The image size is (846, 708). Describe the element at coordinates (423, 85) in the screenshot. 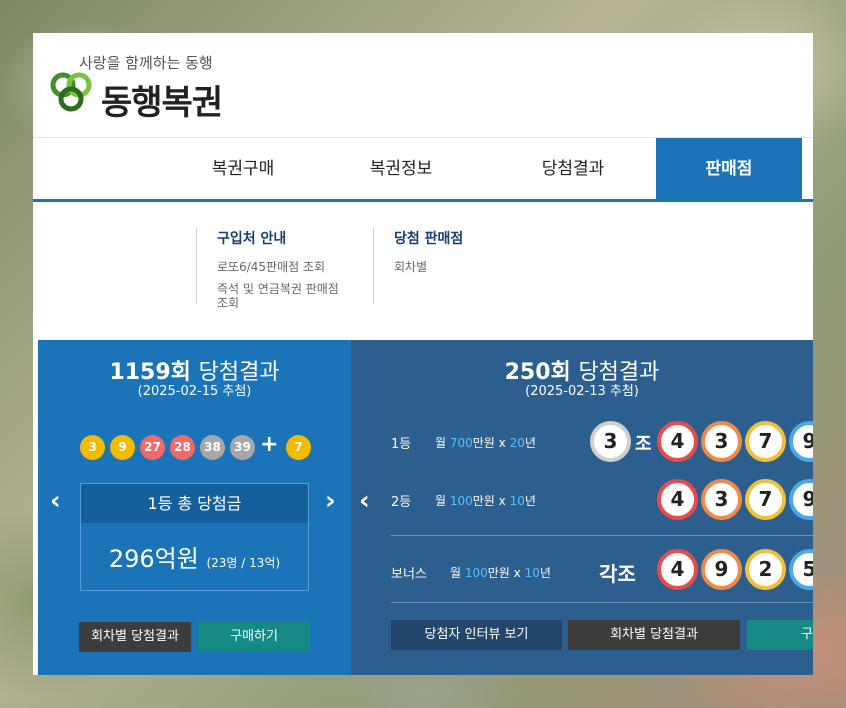

I see `header: 사랑을 함께하는 동행 동행복권` at that location.